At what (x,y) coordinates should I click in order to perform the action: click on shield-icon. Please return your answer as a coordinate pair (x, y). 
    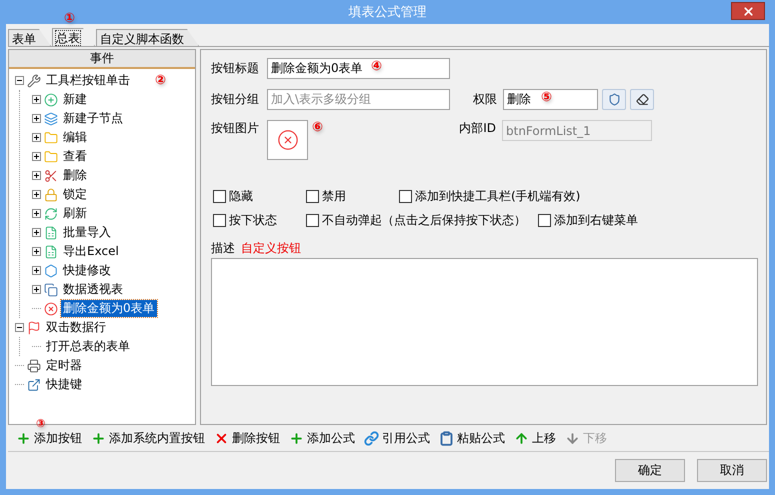
    Looking at the image, I should click on (614, 99).